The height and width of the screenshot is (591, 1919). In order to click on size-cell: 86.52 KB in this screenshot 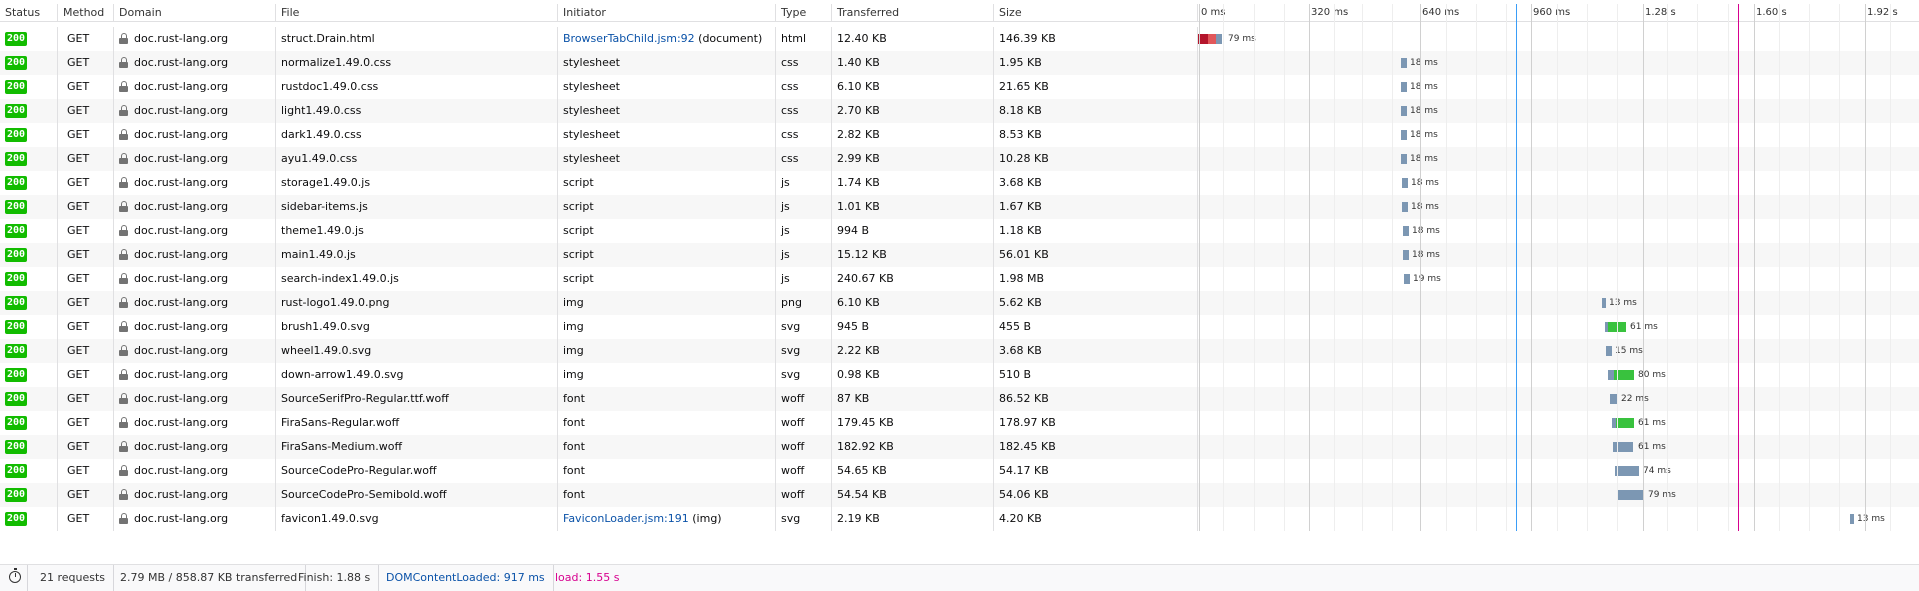, I will do `click(1096, 399)`.